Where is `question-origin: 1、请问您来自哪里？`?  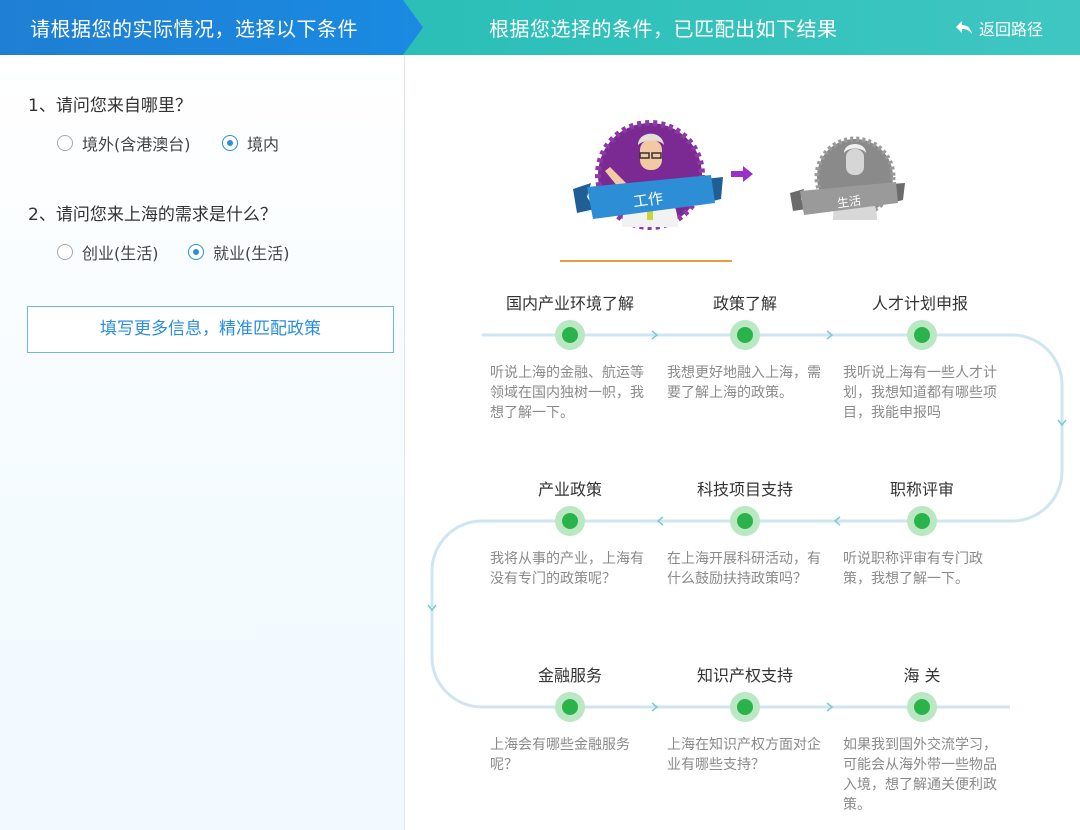
question-origin: 1、请问您来自哪里？ is located at coordinates (110, 106).